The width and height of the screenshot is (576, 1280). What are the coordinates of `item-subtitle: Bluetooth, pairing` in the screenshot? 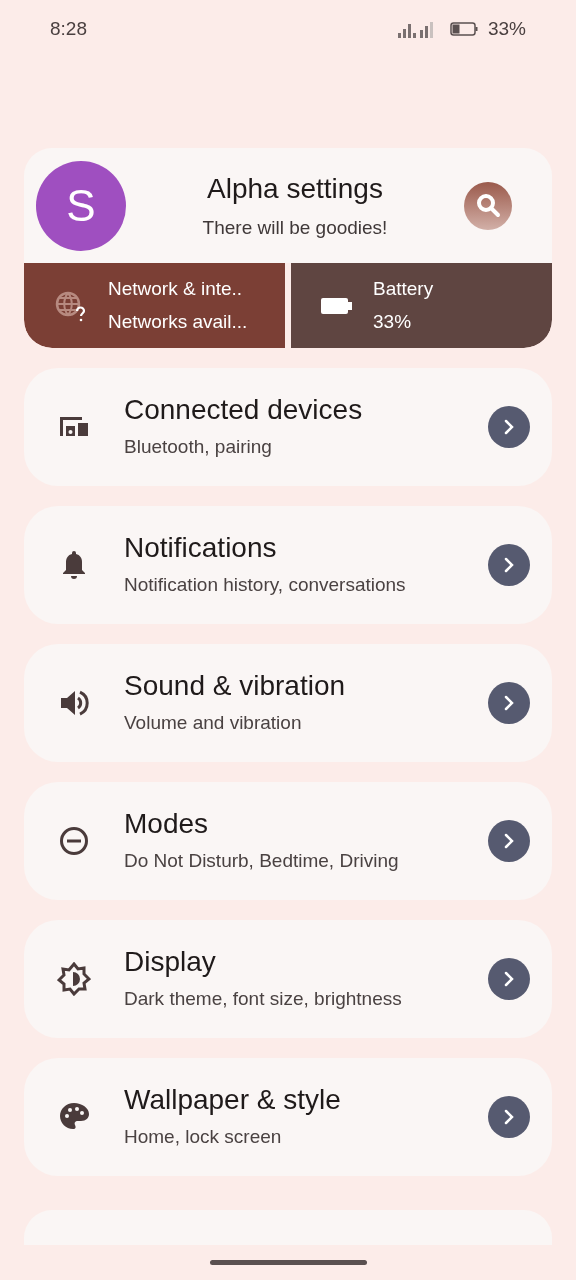 It's located at (198, 447).